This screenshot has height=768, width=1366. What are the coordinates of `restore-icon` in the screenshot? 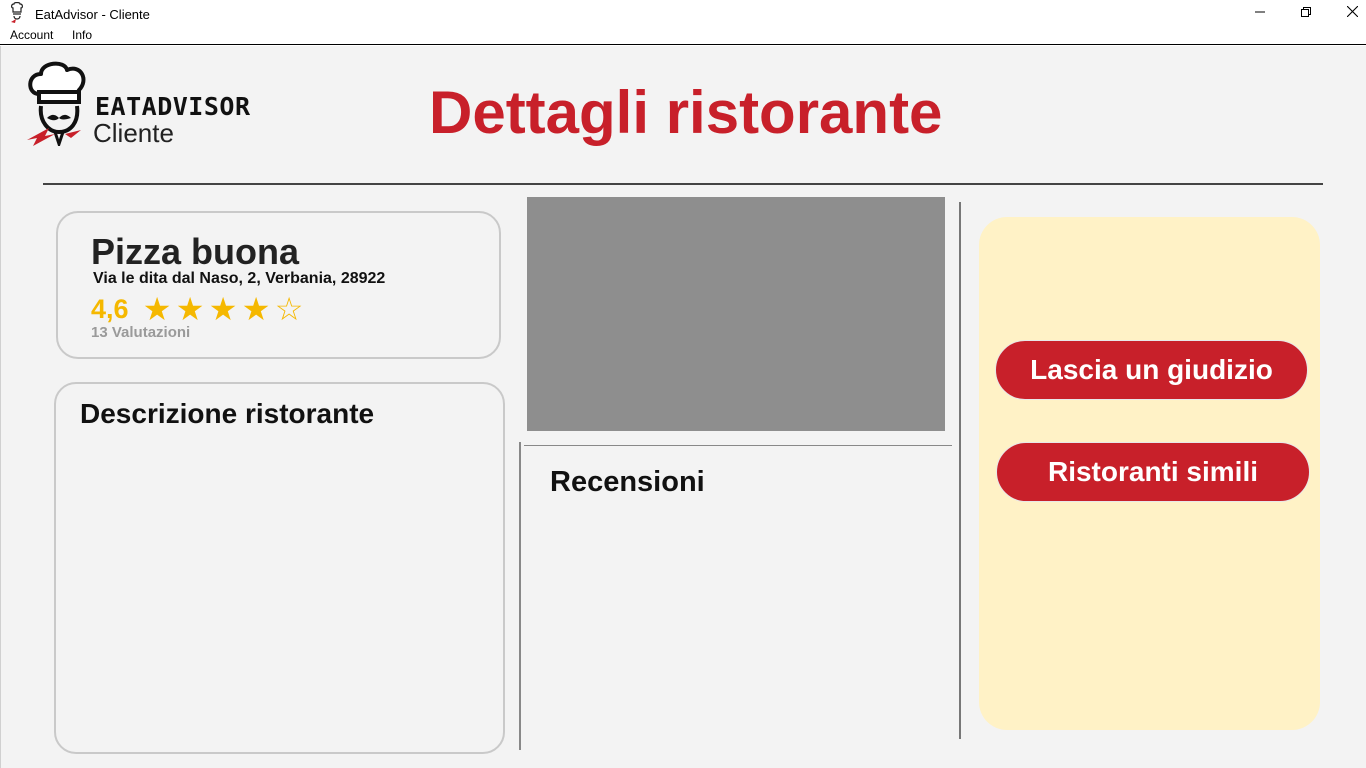 It's located at (1306, 13).